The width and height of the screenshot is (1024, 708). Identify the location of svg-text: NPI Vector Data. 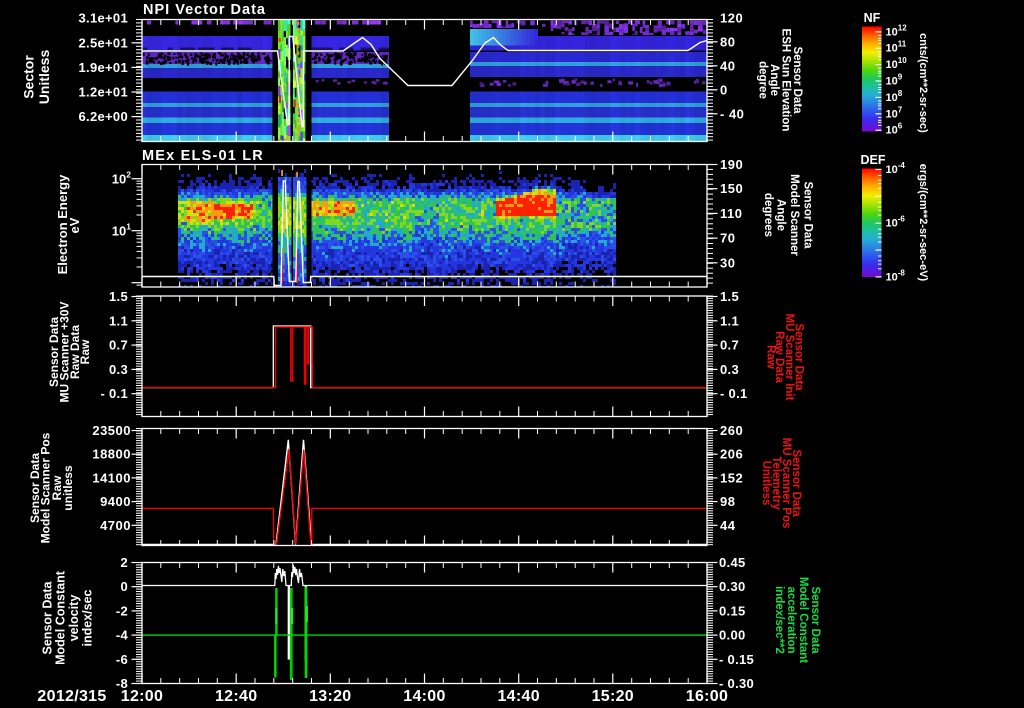
(204, 10).